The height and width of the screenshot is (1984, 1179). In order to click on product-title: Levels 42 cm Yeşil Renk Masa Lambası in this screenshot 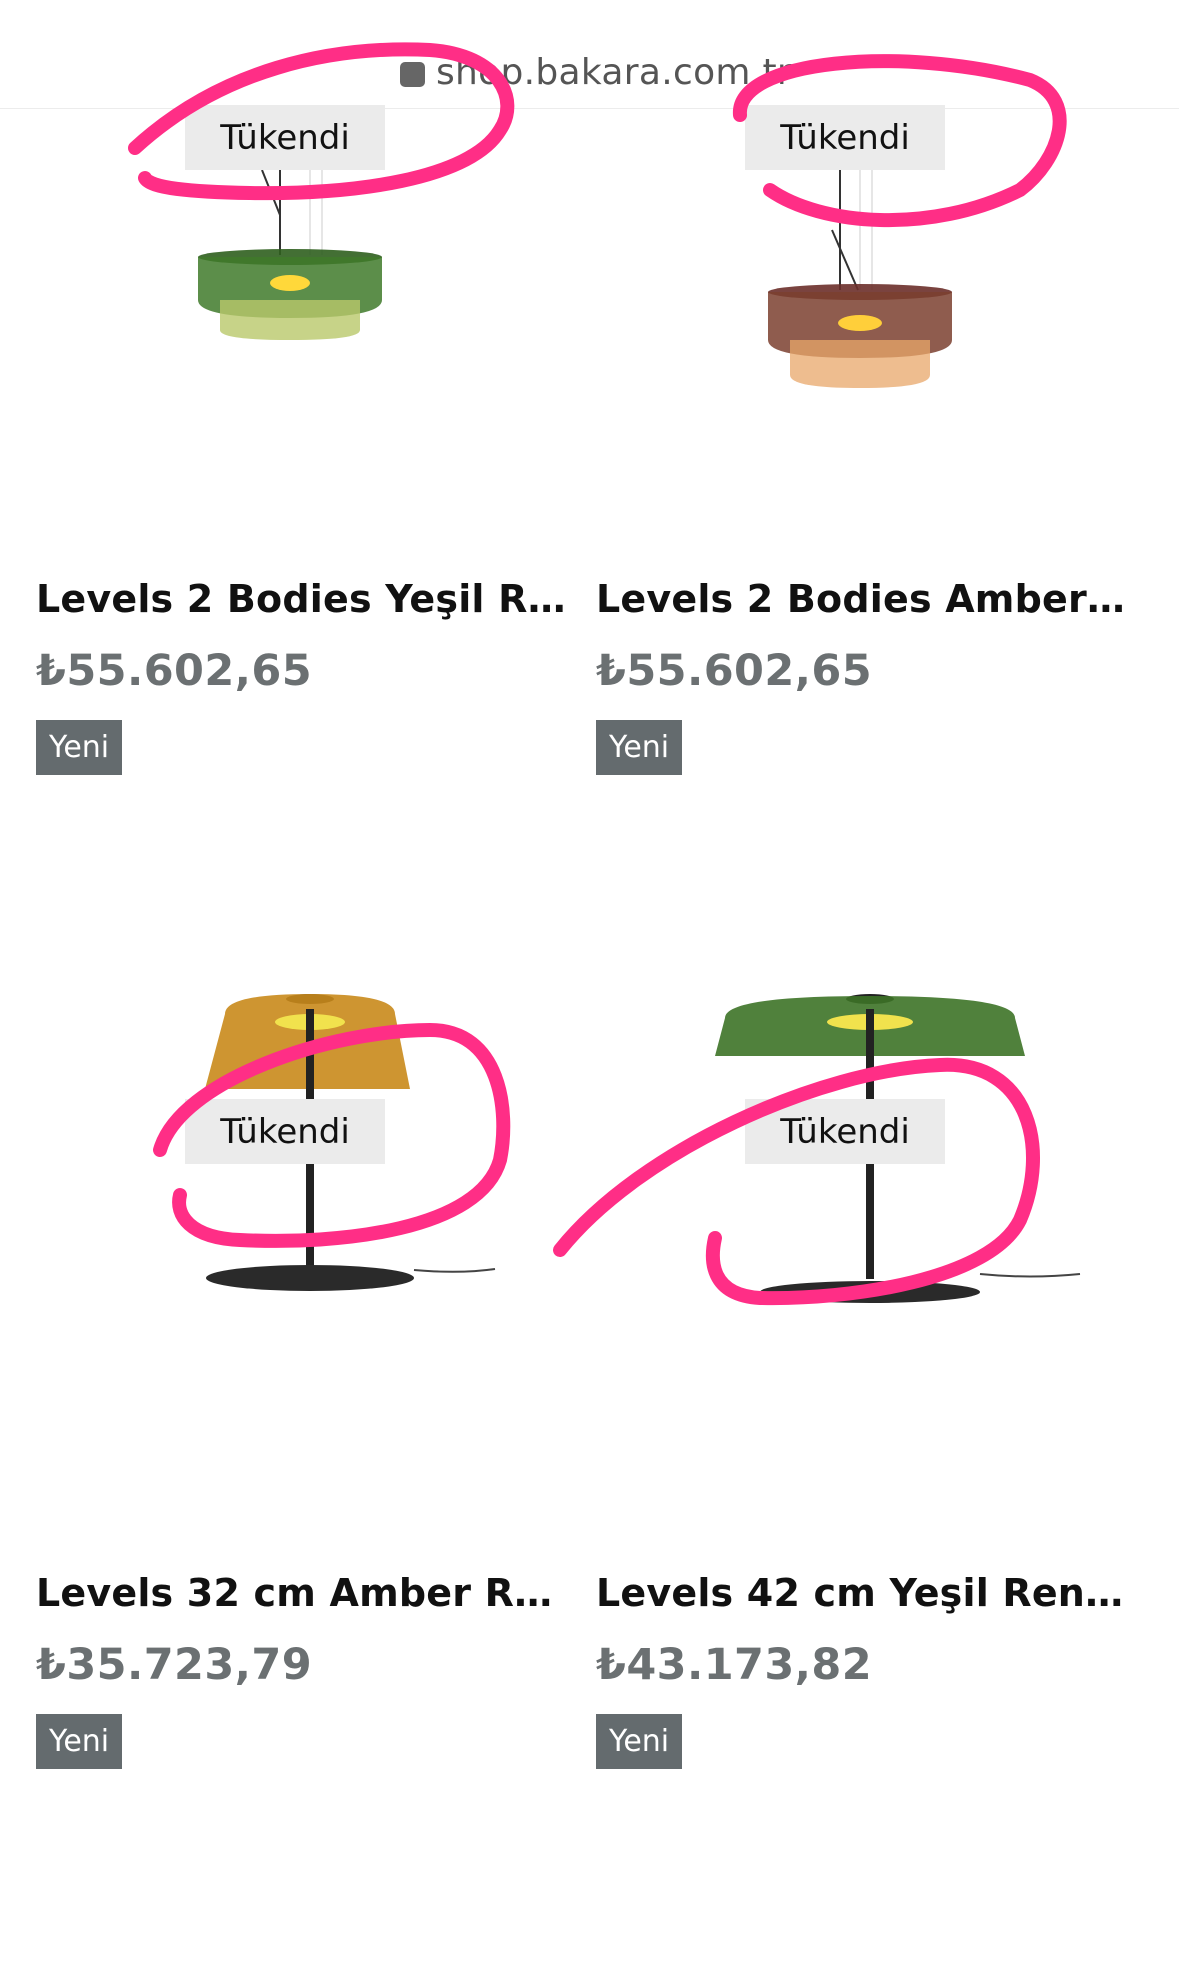, I will do `click(866, 1593)`.